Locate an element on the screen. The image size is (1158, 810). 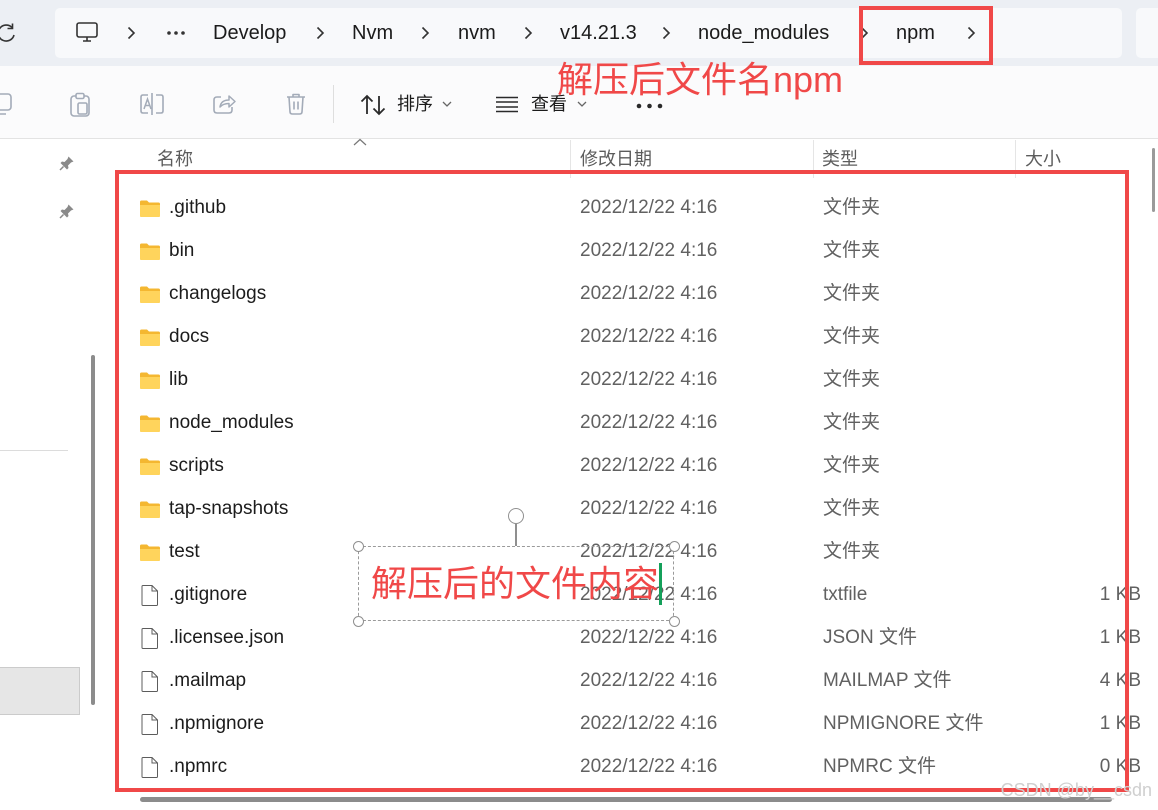
chevron-down-icon is located at coordinates (447, 104).